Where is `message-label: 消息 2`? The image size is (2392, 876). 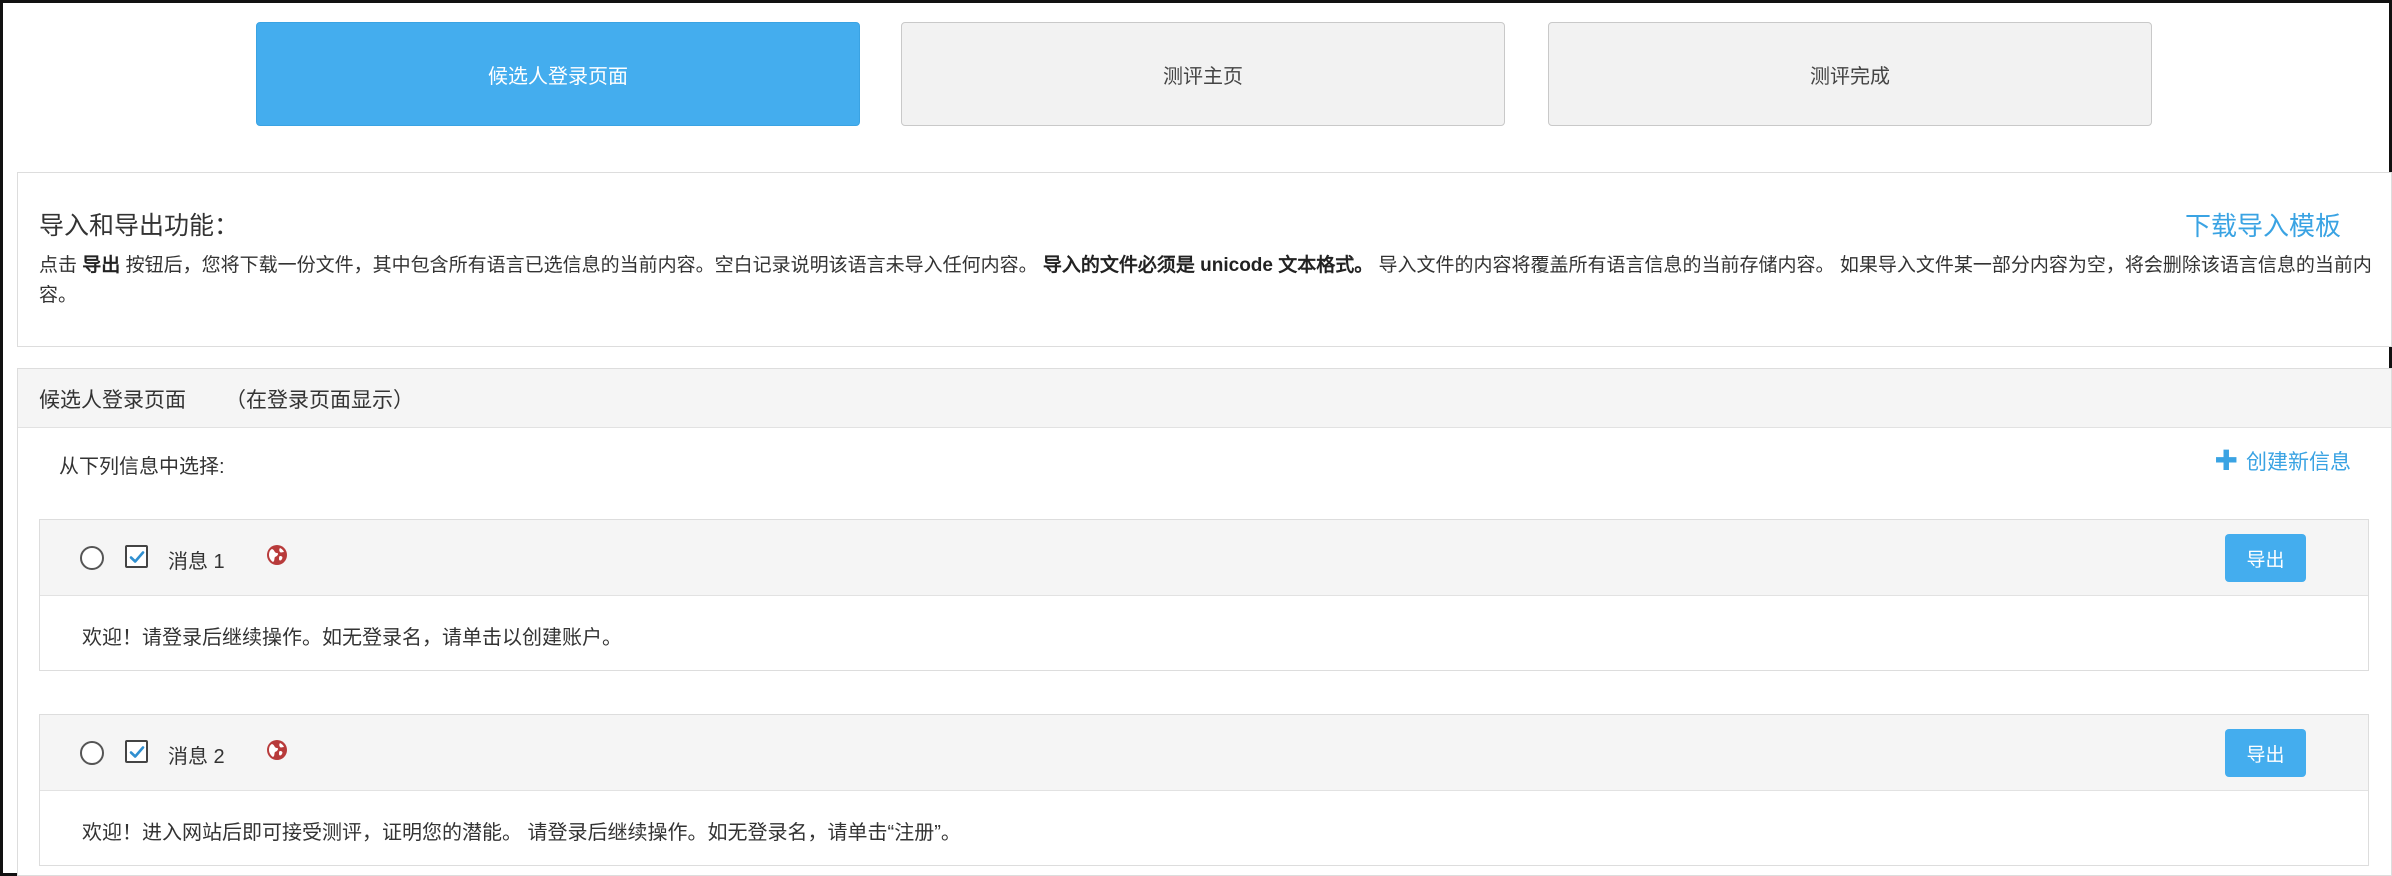 message-label: 消息 2 is located at coordinates (196, 757).